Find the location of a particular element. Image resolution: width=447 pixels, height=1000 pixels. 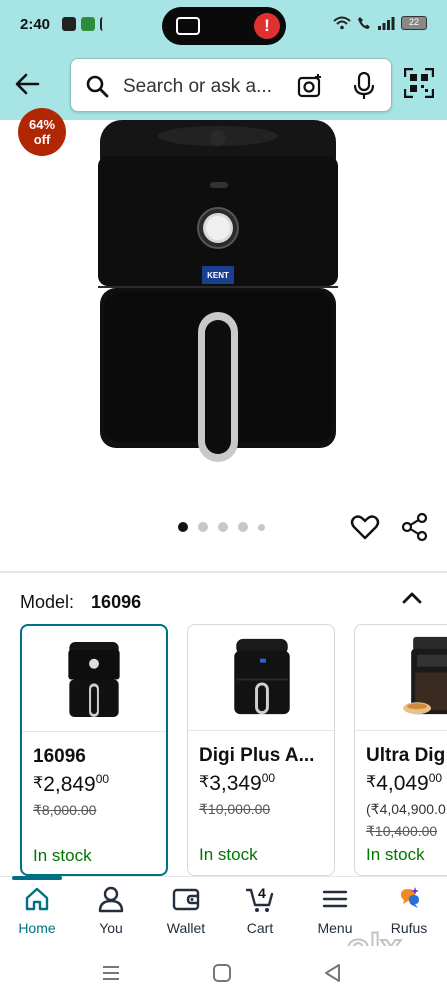

nav-cart: 4 Cart is located at coordinates (260, 910).